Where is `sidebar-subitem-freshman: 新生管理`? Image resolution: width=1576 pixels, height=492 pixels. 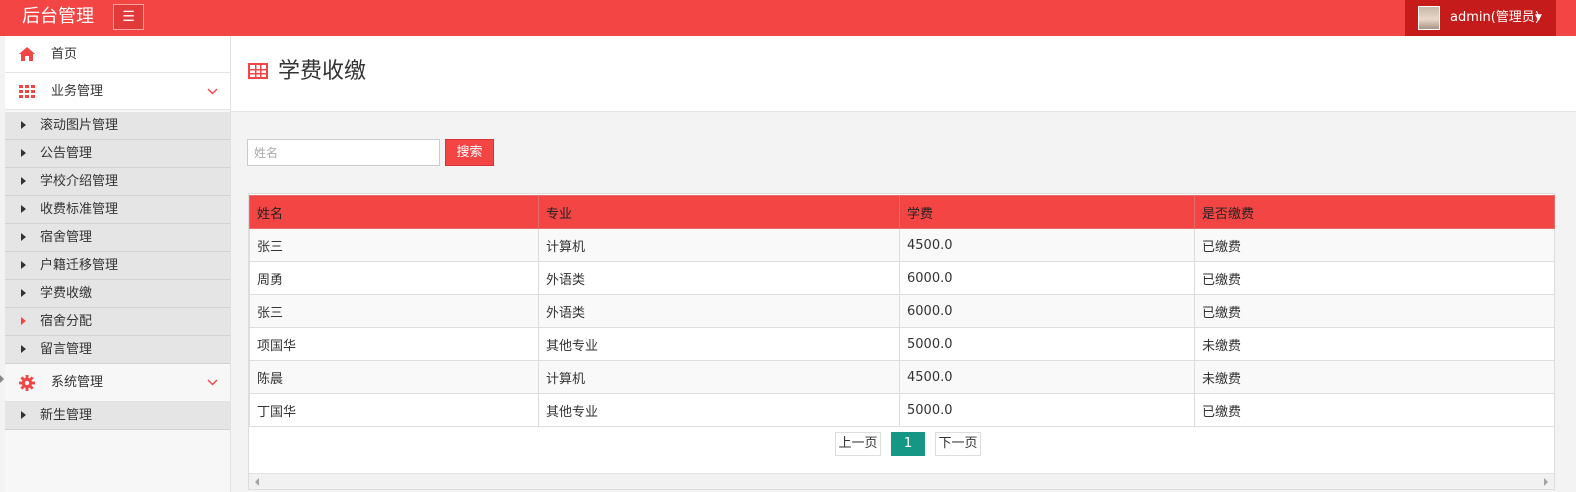 sidebar-subitem-freshman: 新生管理 is located at coordinates (117, 416).